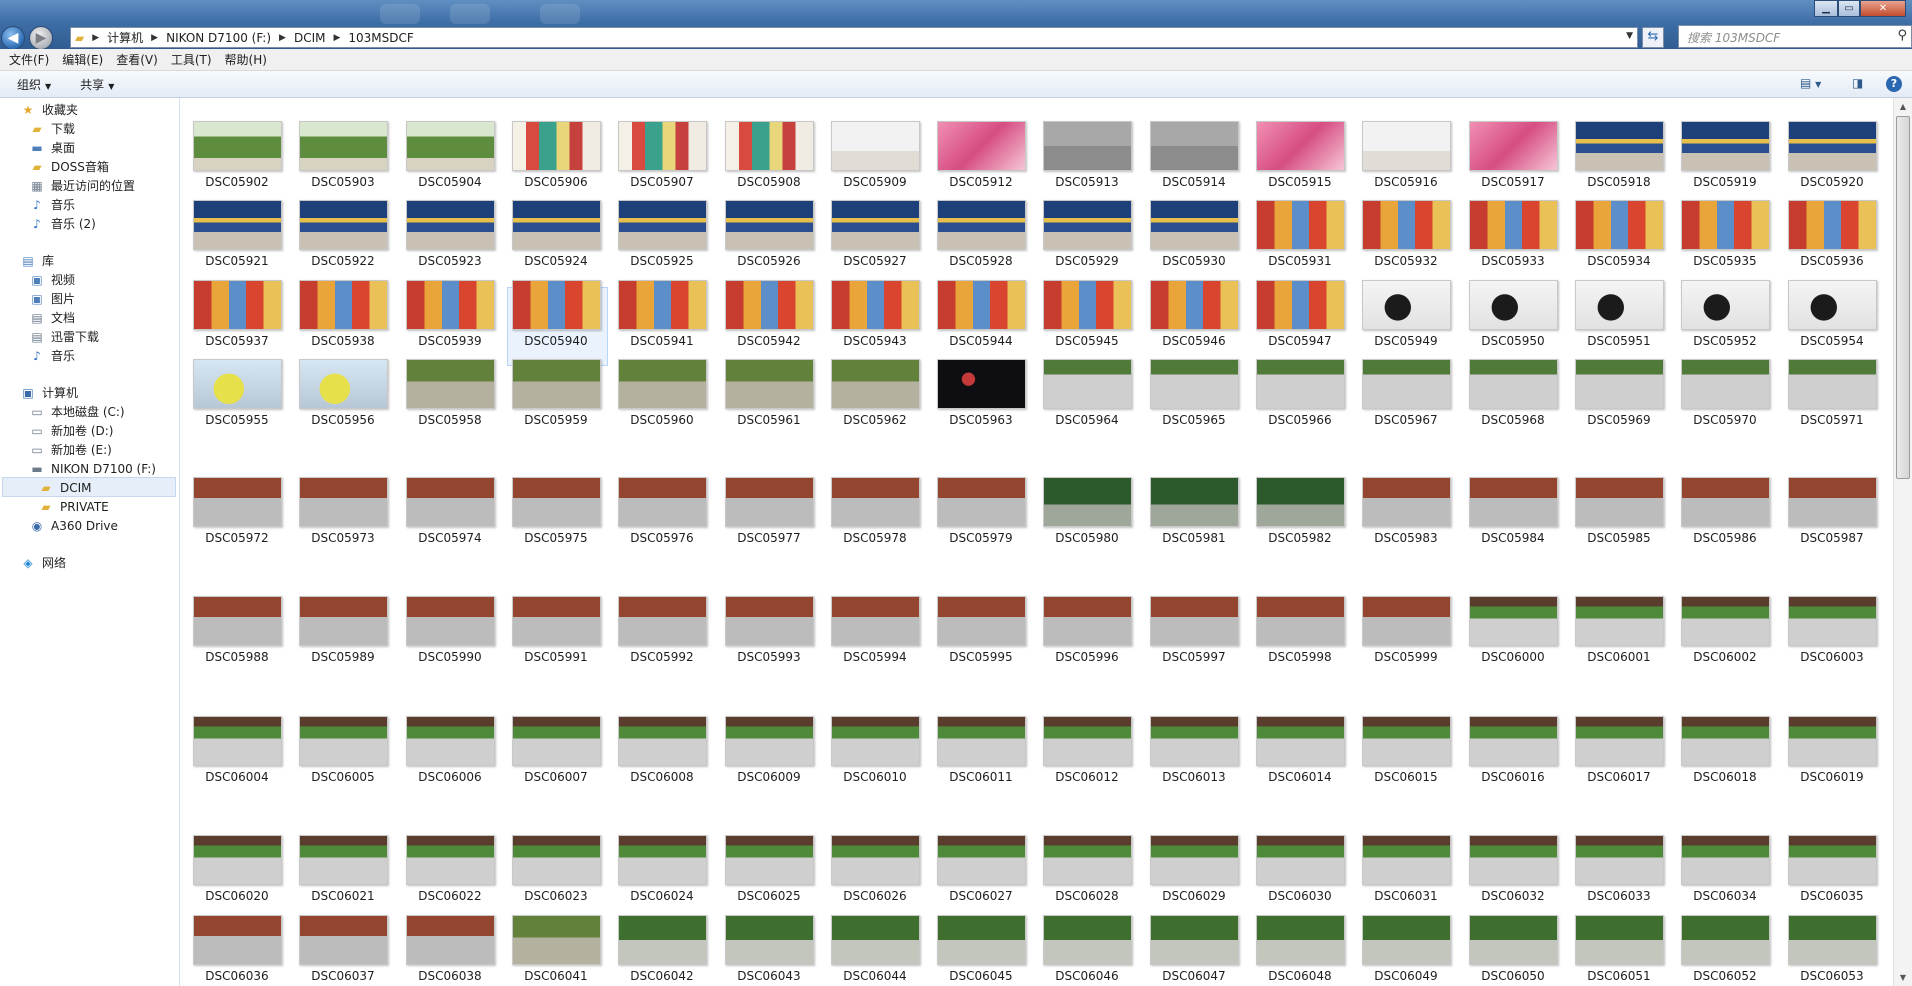 This screenshot has height=986, width=1912. What do you see at coordinates (1721, 222) in the screenshot?
I see `file-item: DSC05935` at bounding box center [1721, 222].